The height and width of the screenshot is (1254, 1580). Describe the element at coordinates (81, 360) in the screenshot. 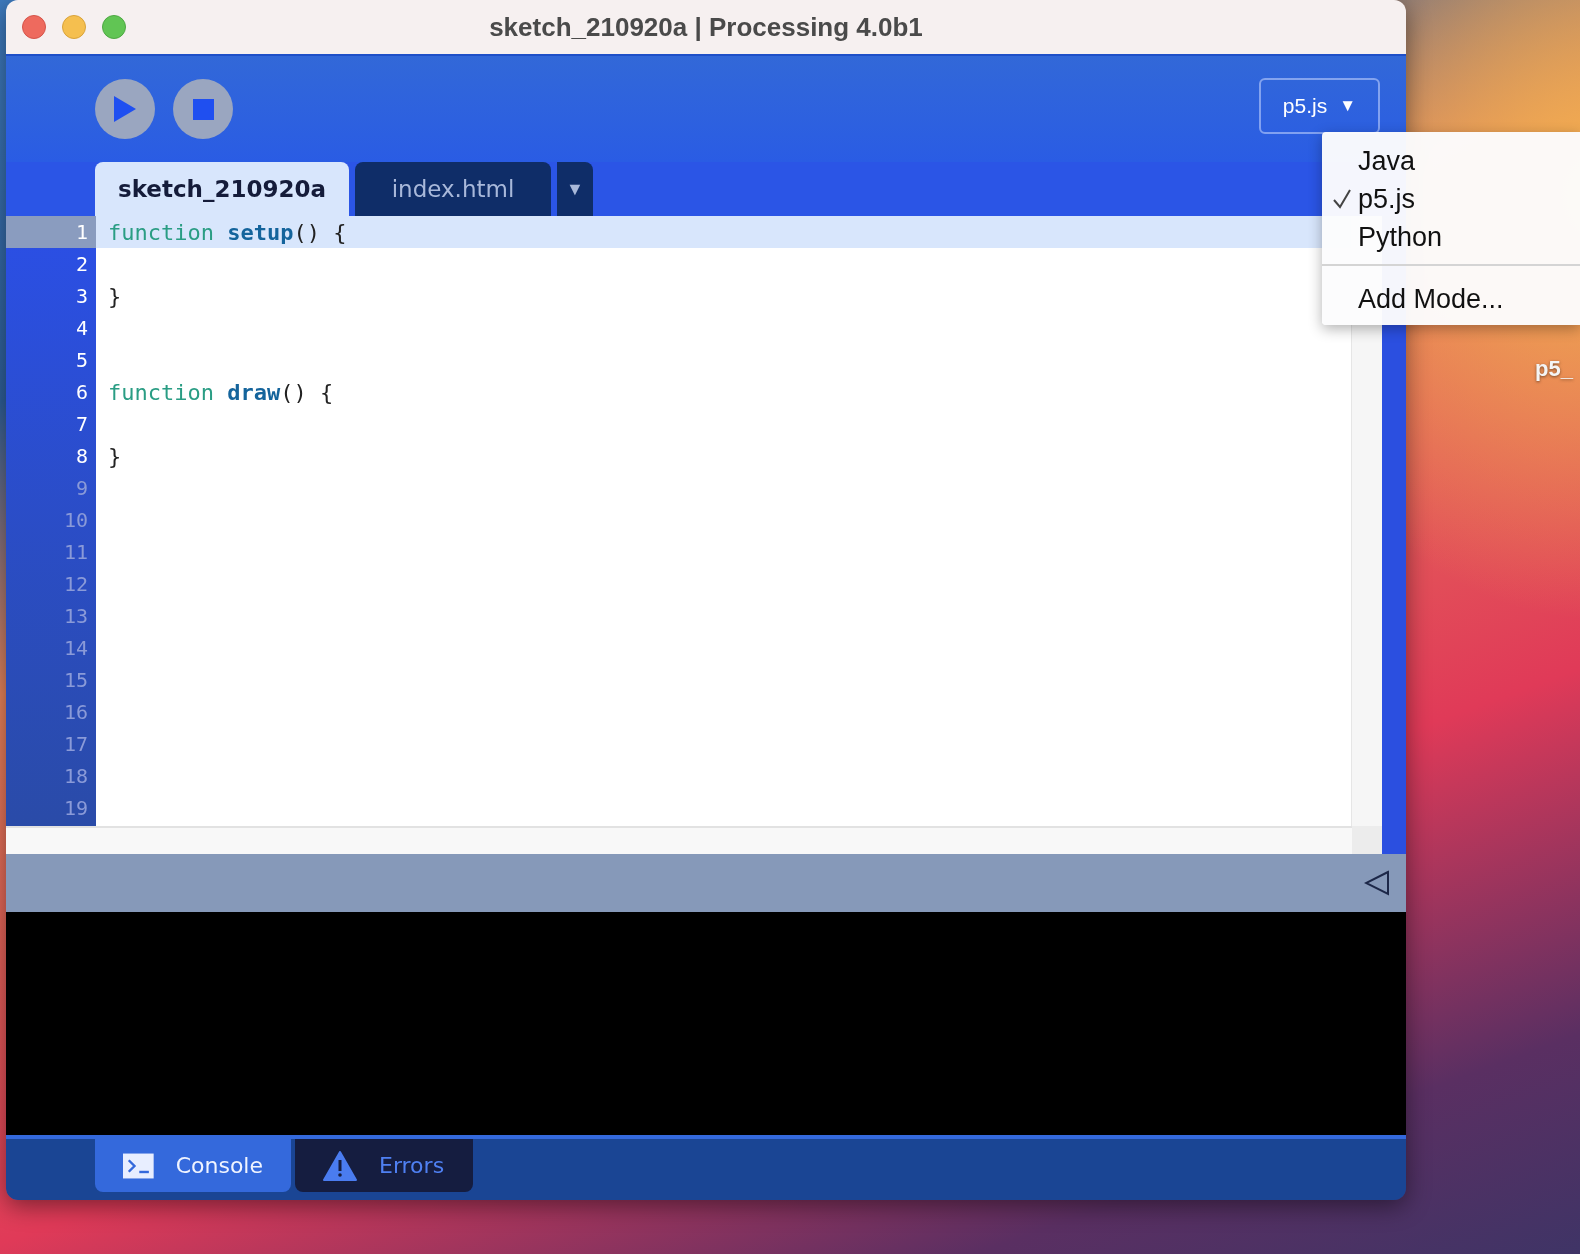

I see `line-number: 5` at that location.